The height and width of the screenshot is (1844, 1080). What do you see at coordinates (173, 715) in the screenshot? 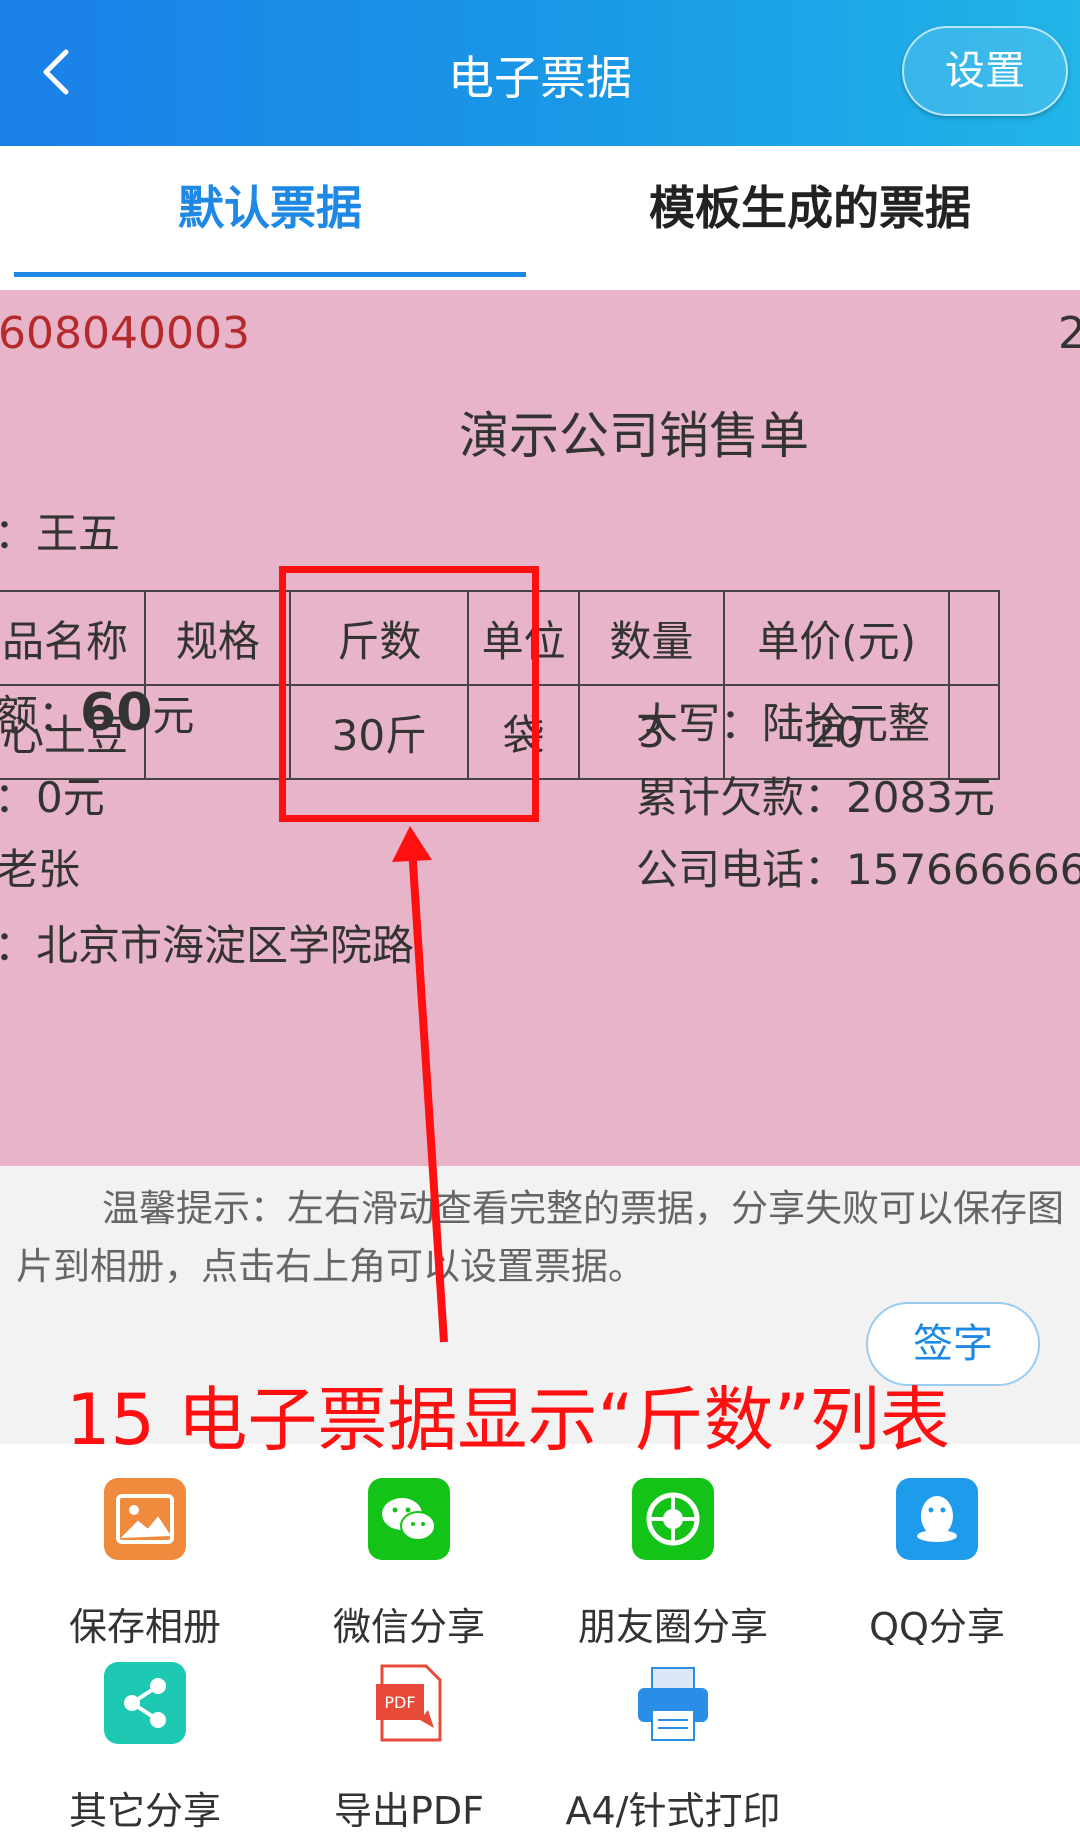
I see `total-unit: 元` at bounding box center [173, 715].